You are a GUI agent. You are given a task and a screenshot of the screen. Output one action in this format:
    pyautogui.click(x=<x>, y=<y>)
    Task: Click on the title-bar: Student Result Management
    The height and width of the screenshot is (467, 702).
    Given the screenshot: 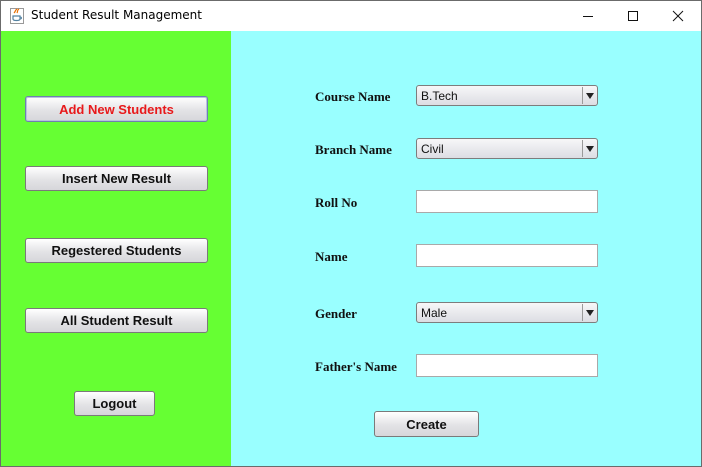 What is the action you would take?
    pyautogui.click(x=351, y=16)
    